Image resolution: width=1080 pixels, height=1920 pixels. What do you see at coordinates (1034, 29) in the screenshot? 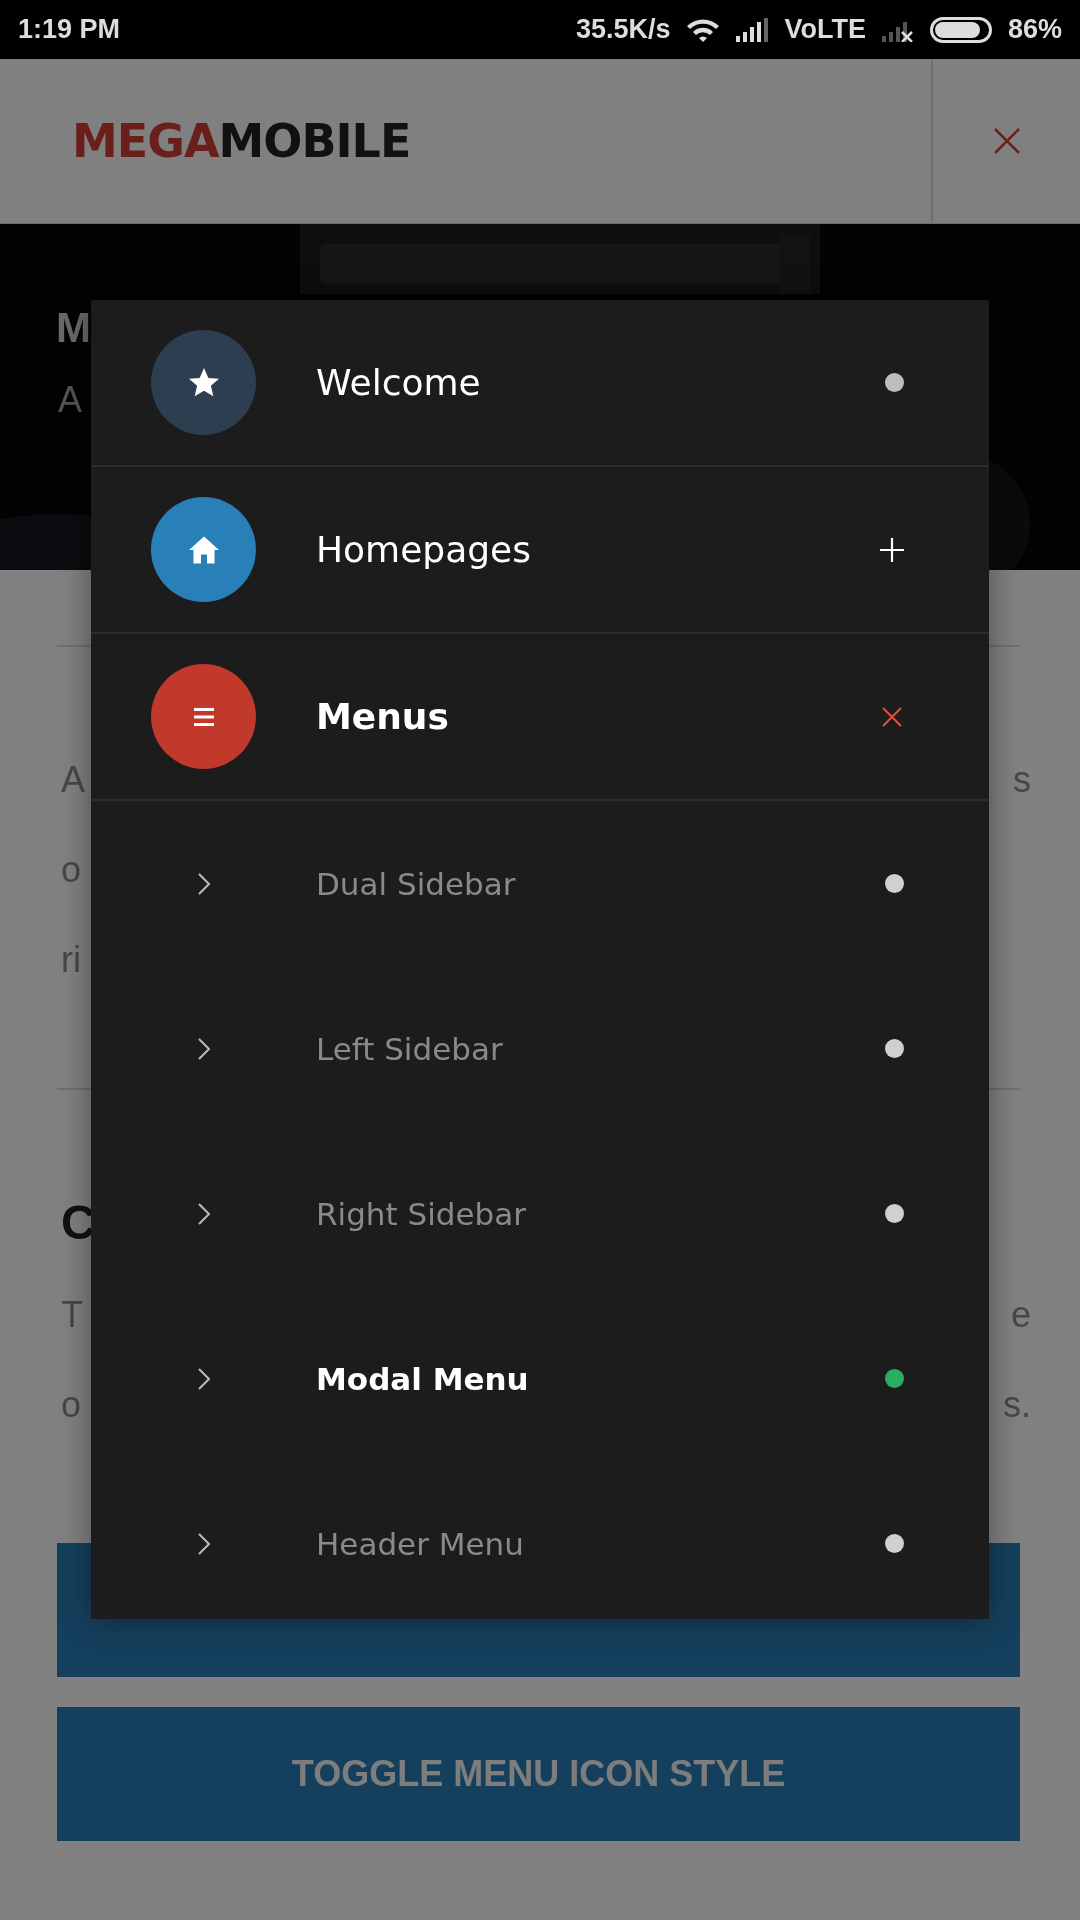
I see `battery-percentage: 86%` at bounding box center [1034, 29].